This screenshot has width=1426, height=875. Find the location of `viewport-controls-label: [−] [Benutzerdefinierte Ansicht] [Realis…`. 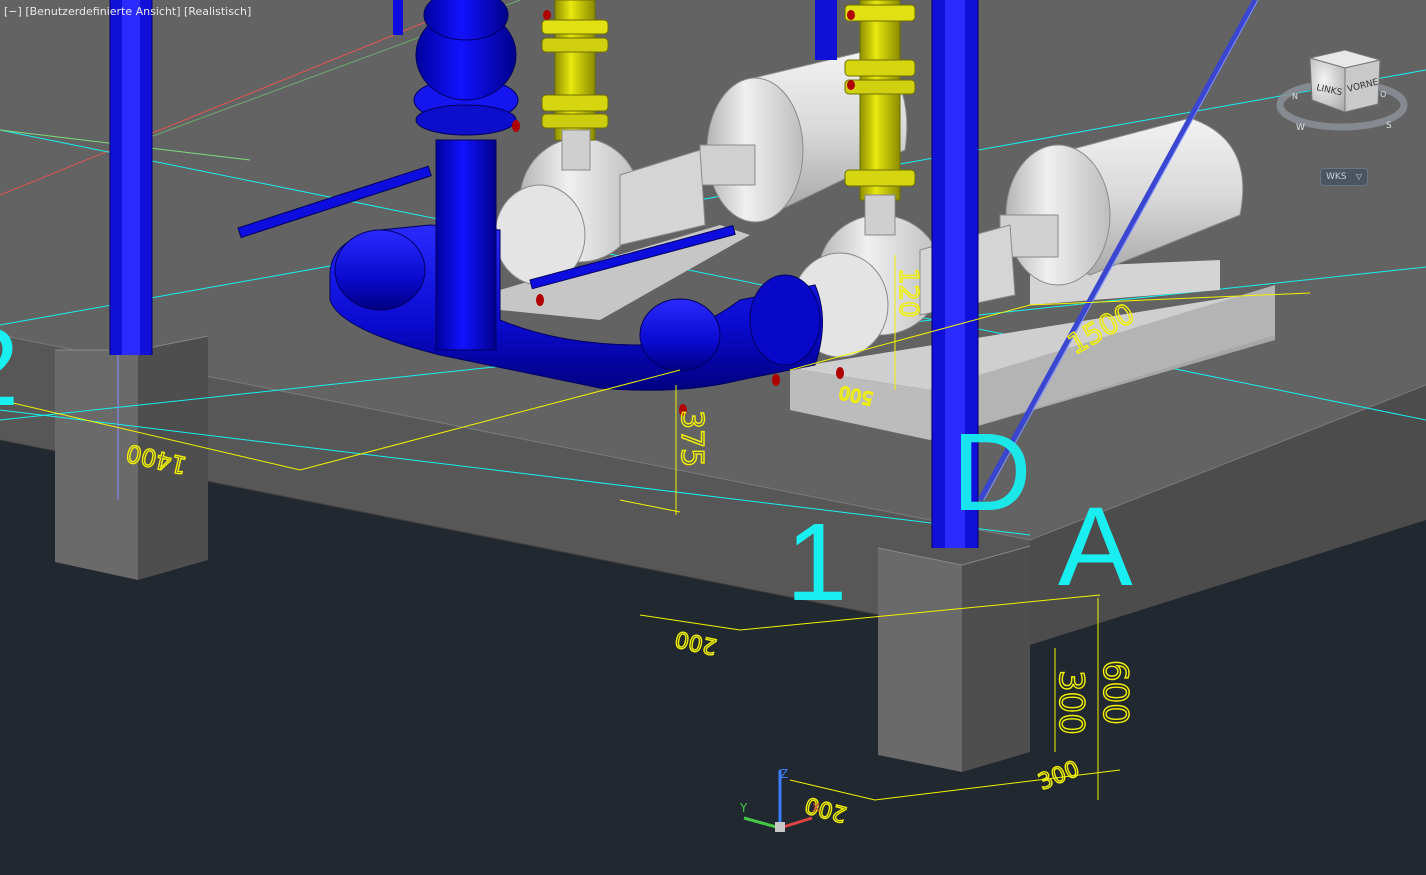

viewport-controls-label: [−] [Benutzerdefinierte Ansicht] [Realis… is located at coordinates (127, 11).